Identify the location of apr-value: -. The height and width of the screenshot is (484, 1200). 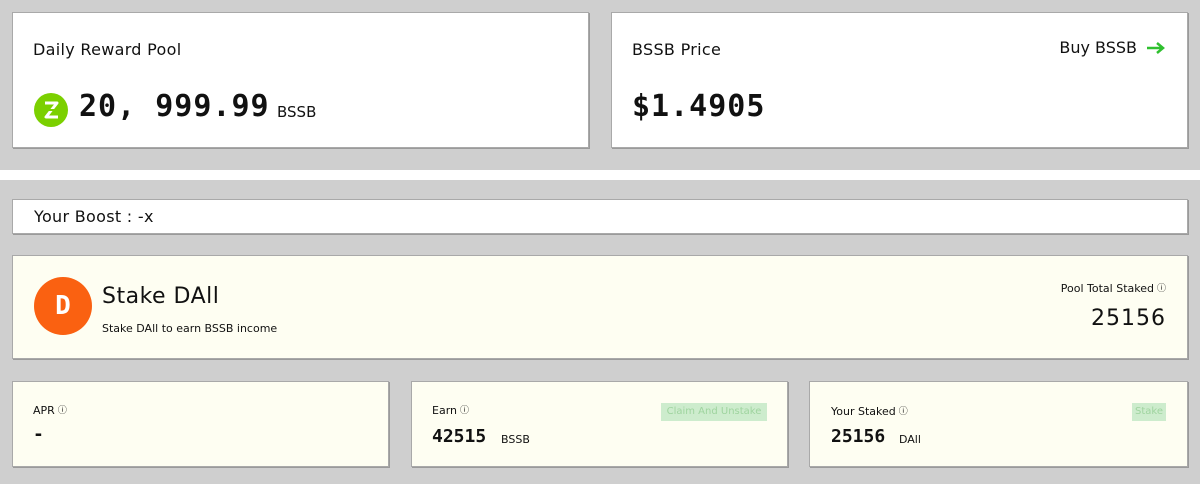
(38, 434).